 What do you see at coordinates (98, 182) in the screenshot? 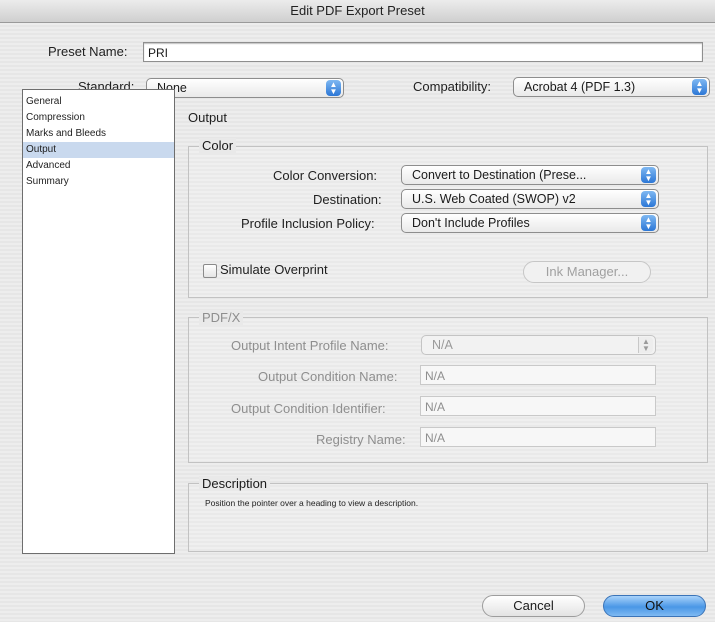
I see `sidebar-item-summary: Summary` at bounding box center [98, 182].